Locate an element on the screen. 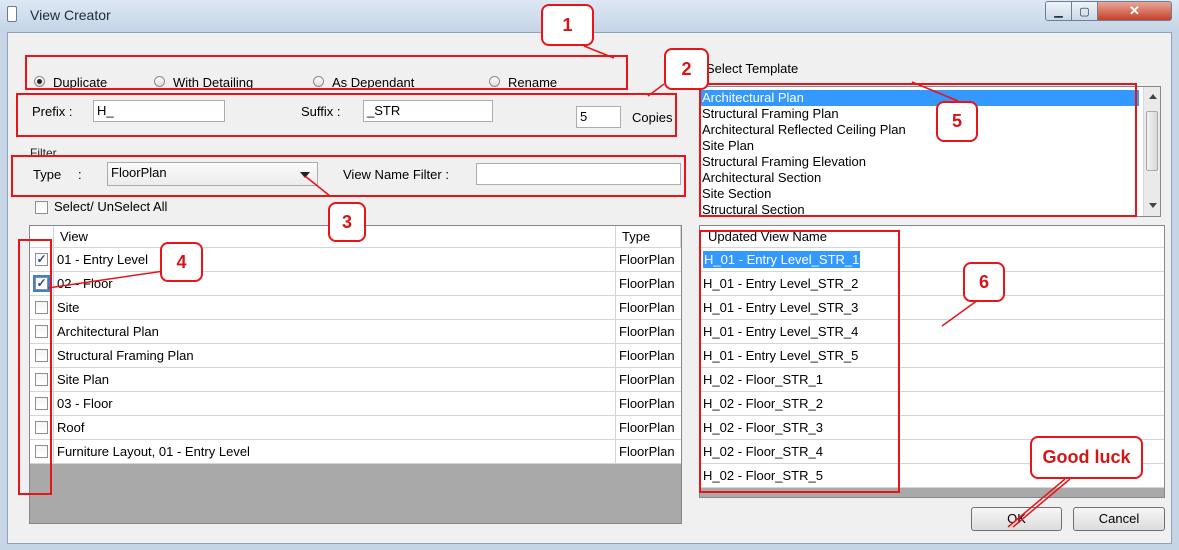 The height and width of the screenshot is (550, 1179). leader-line-good-luck is located at coordinates (1036, 503).